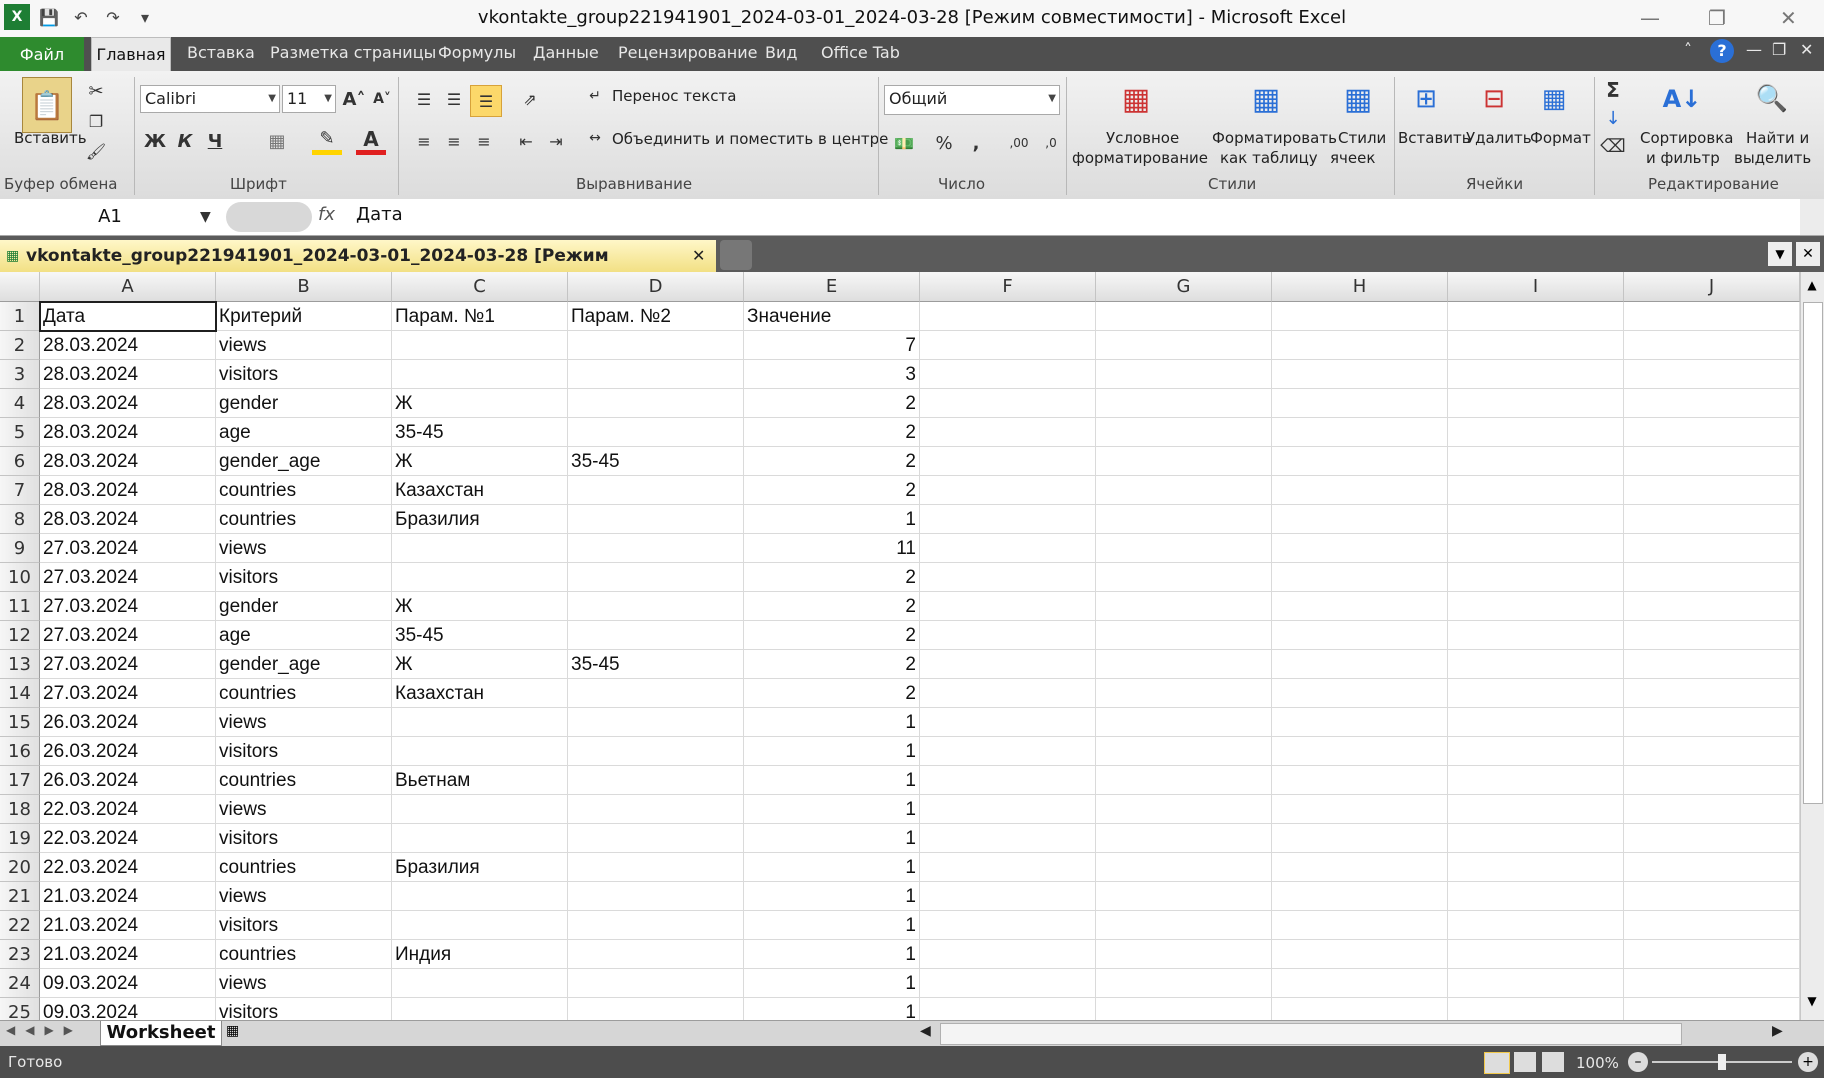 Image resolution: width=1824 pixels, height=1078 pixels. Describe the element at coordinates (128, 287) in the screenshot. I see `column-header: A` at that location.